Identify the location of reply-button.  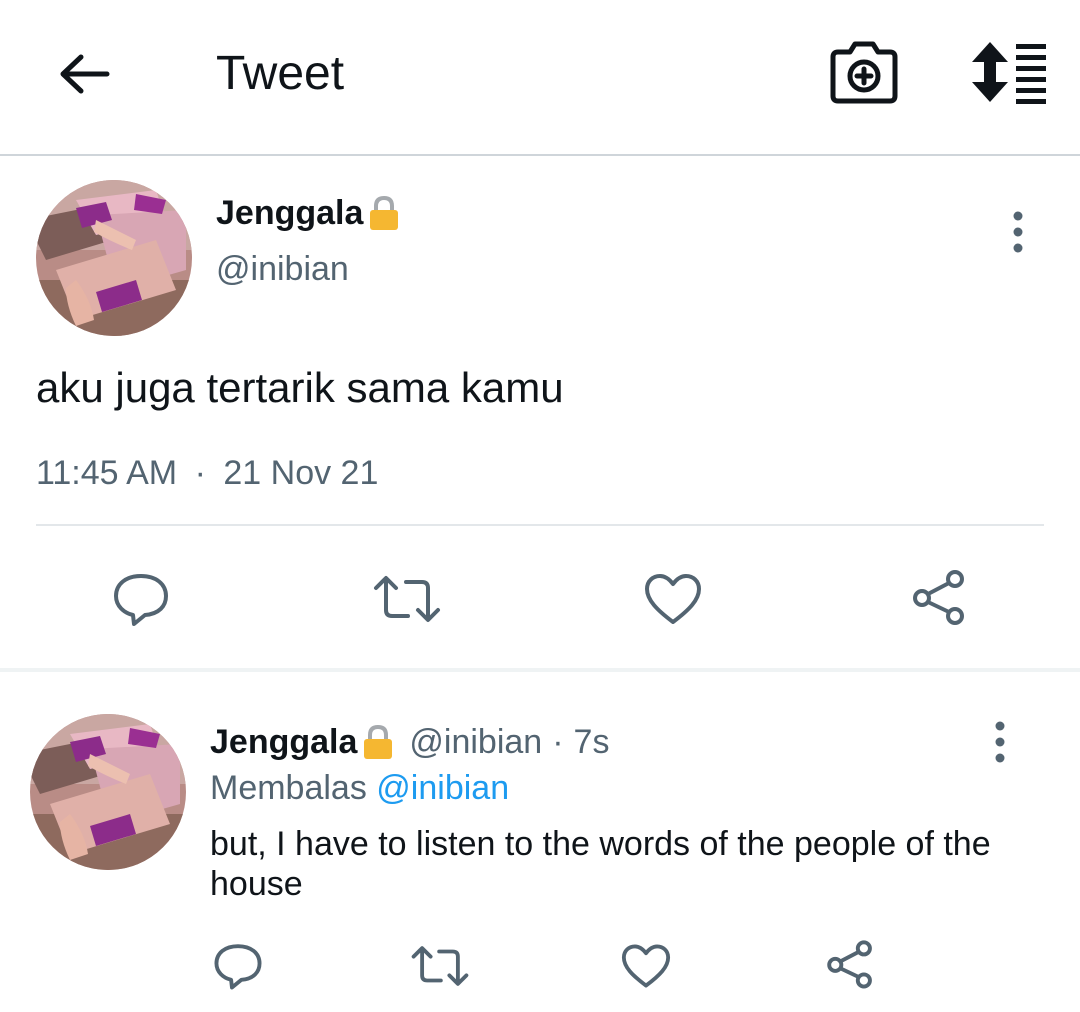
(141, 599).